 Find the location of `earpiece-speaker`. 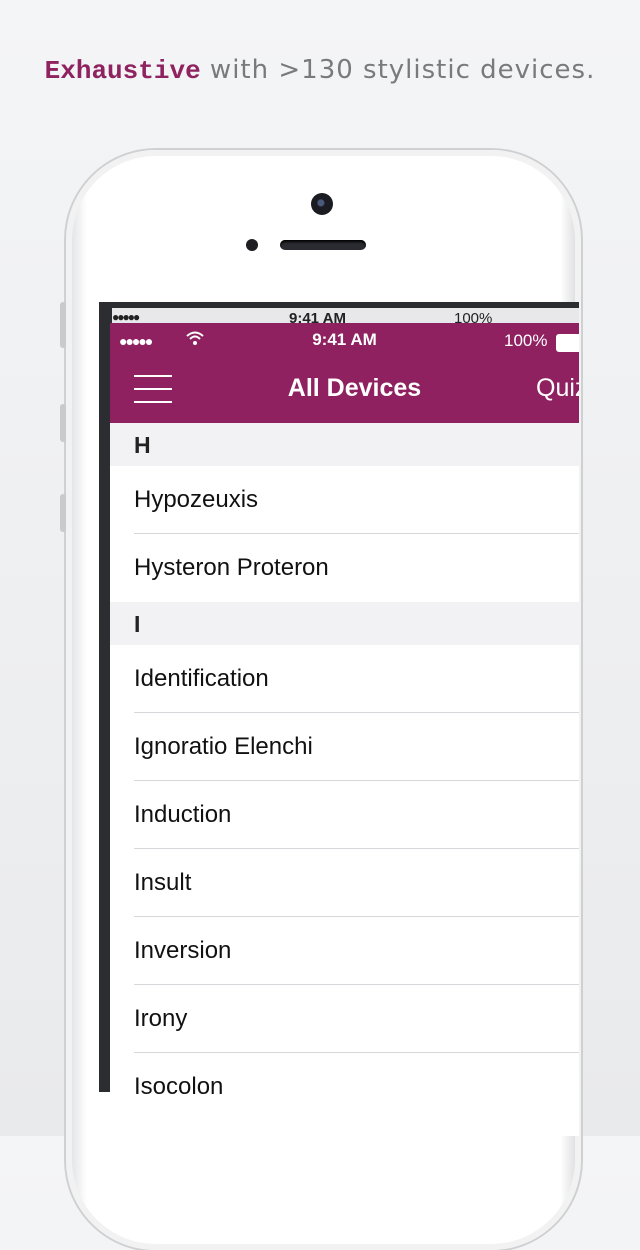

earpiece-speaker is located at coordinates (323, 245).